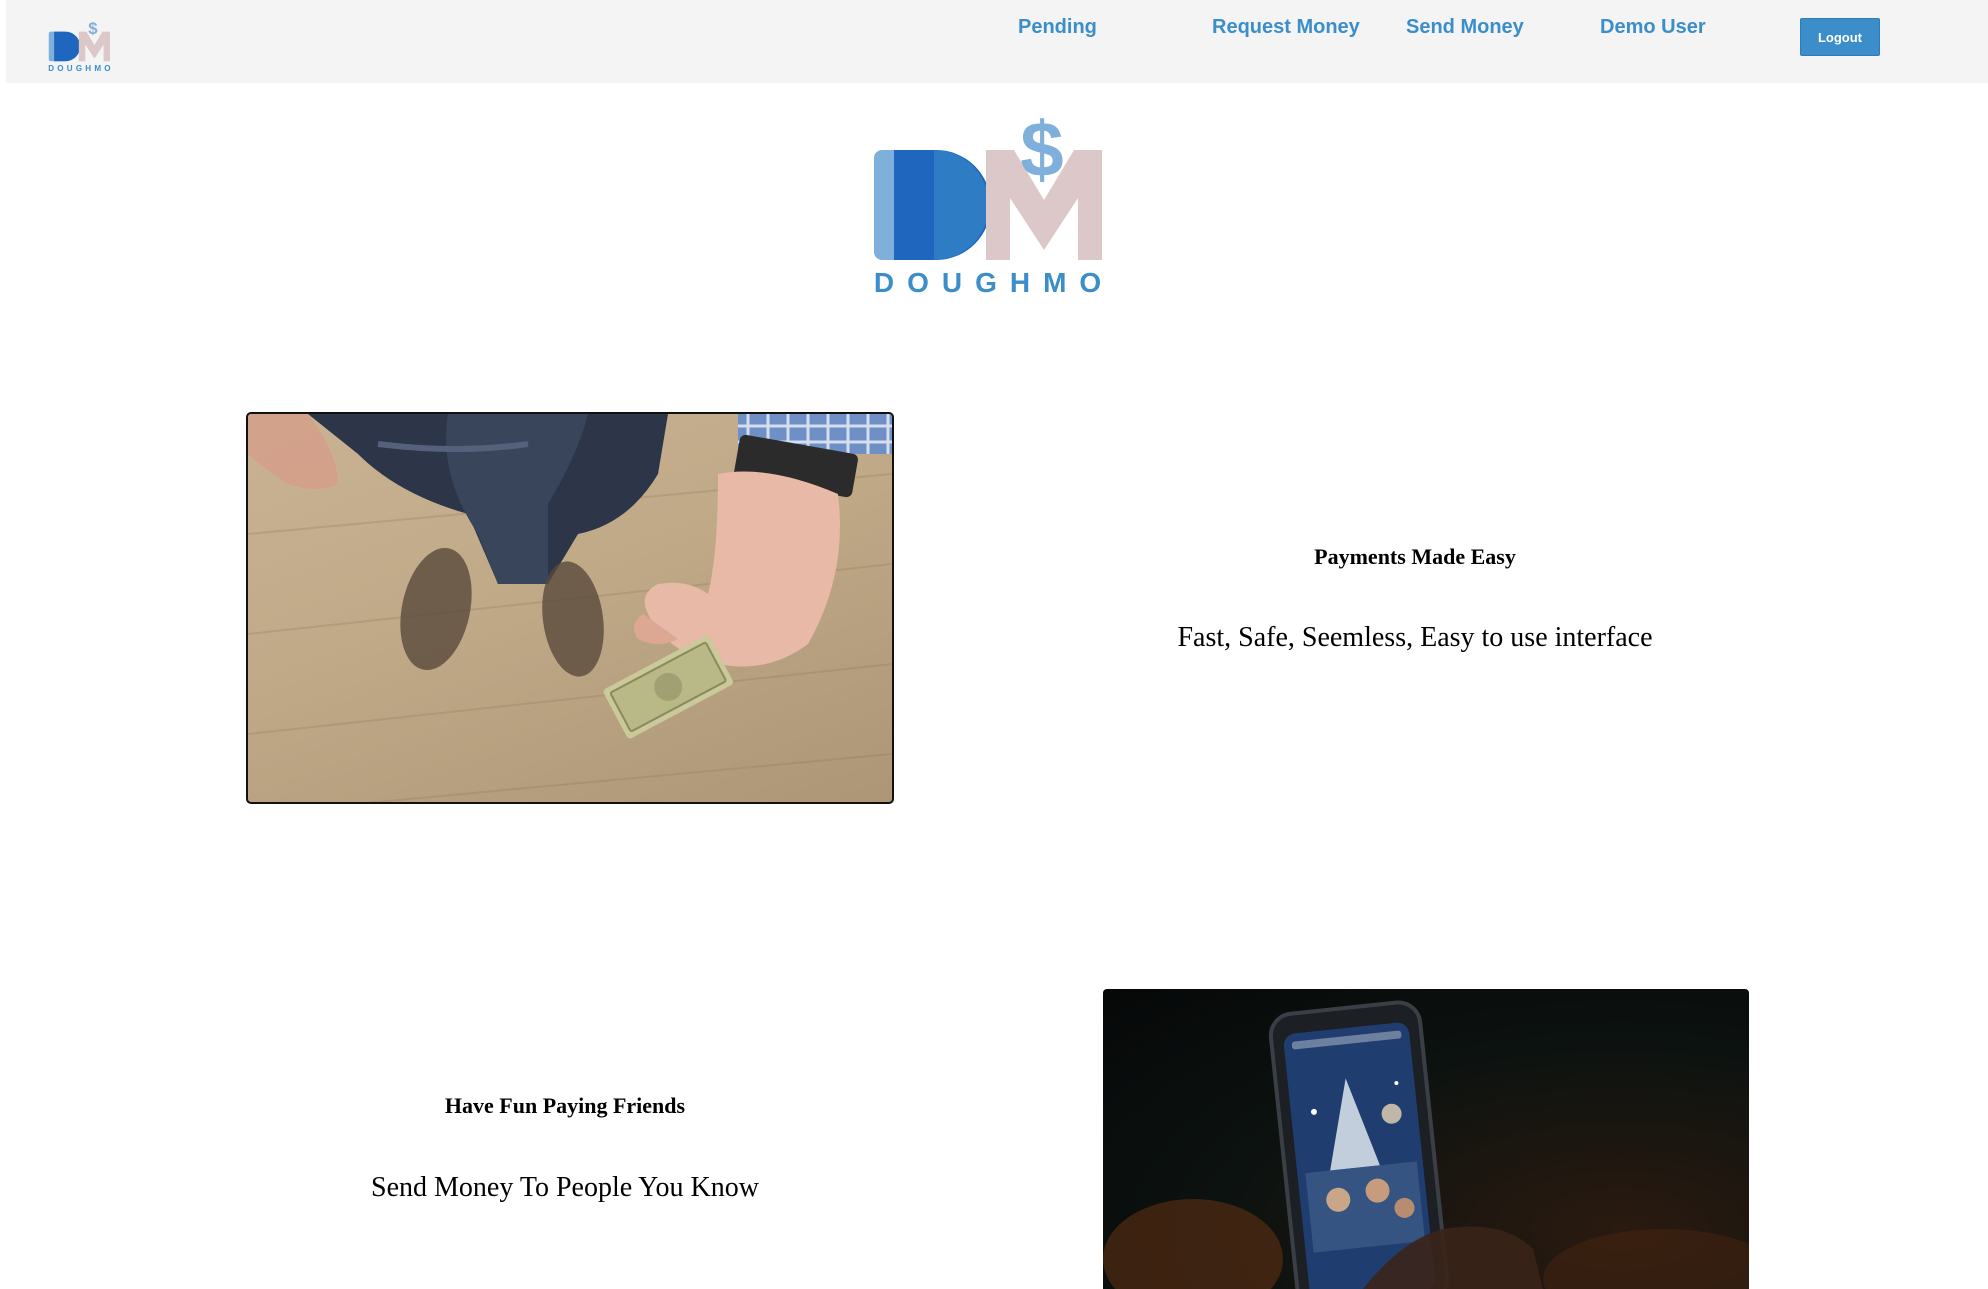 The width and height of the screenshot is (1988, 1289). What do you see at coordinates (994, 282) in the screenshot?
I see `brand-name: DOUGHMO` at bounding box center [994, 282].